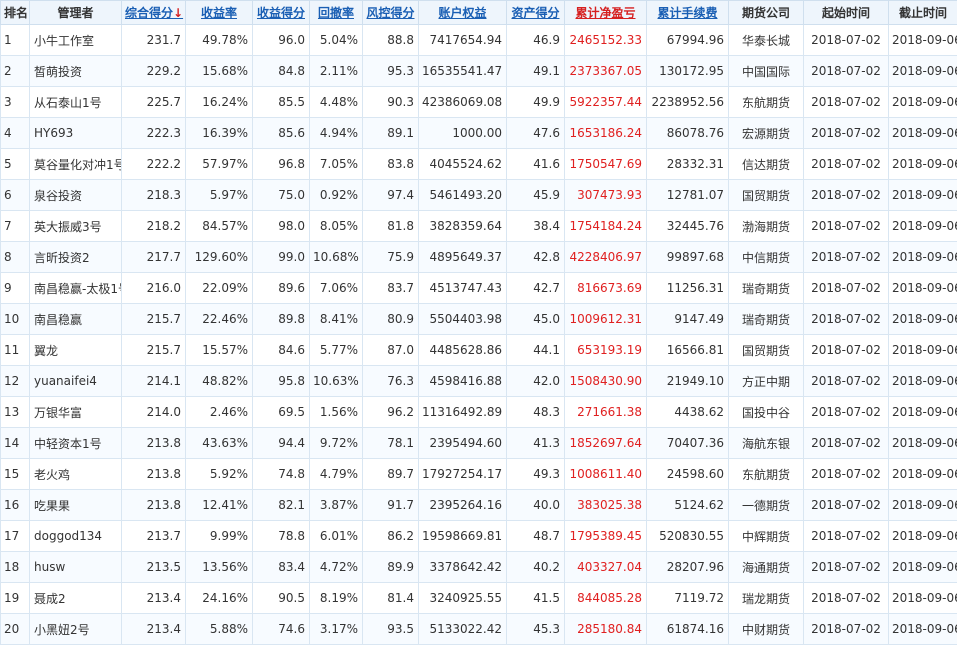 This screenshot has height=645, width=957. What do you see at coordinates (336, 381) in the screenshot?
I see `drawdown-cell: 10.63%` at bounding box center [336, 381].